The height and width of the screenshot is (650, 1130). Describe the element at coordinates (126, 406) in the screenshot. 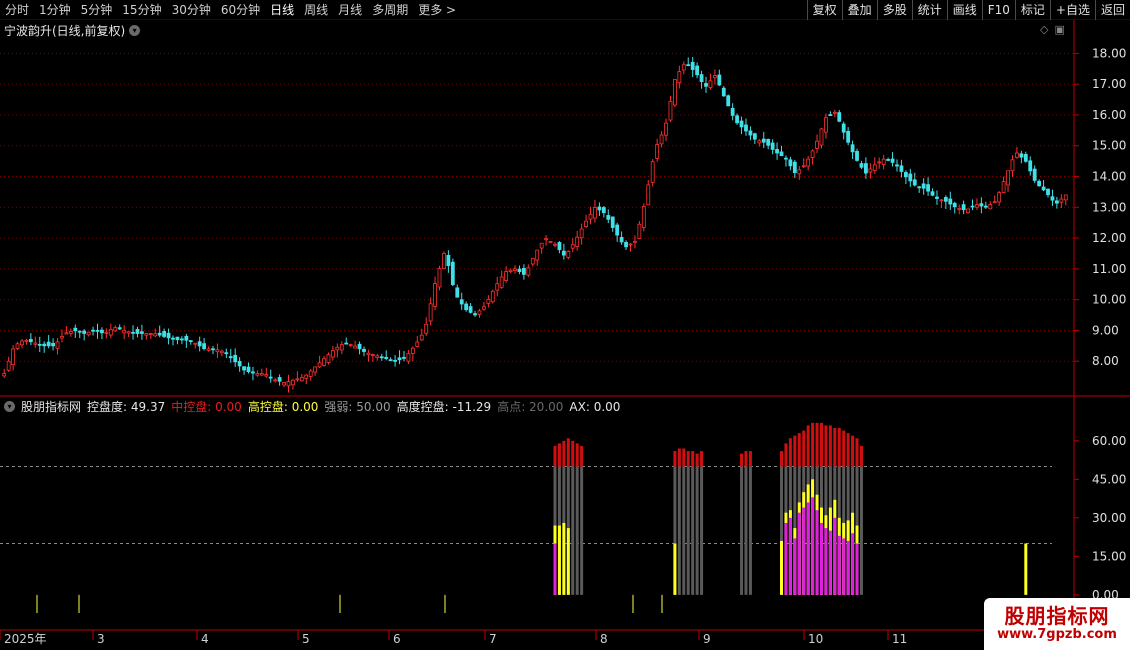

I see `indicator-readout-0: 控盘度: 49.37` at that location.